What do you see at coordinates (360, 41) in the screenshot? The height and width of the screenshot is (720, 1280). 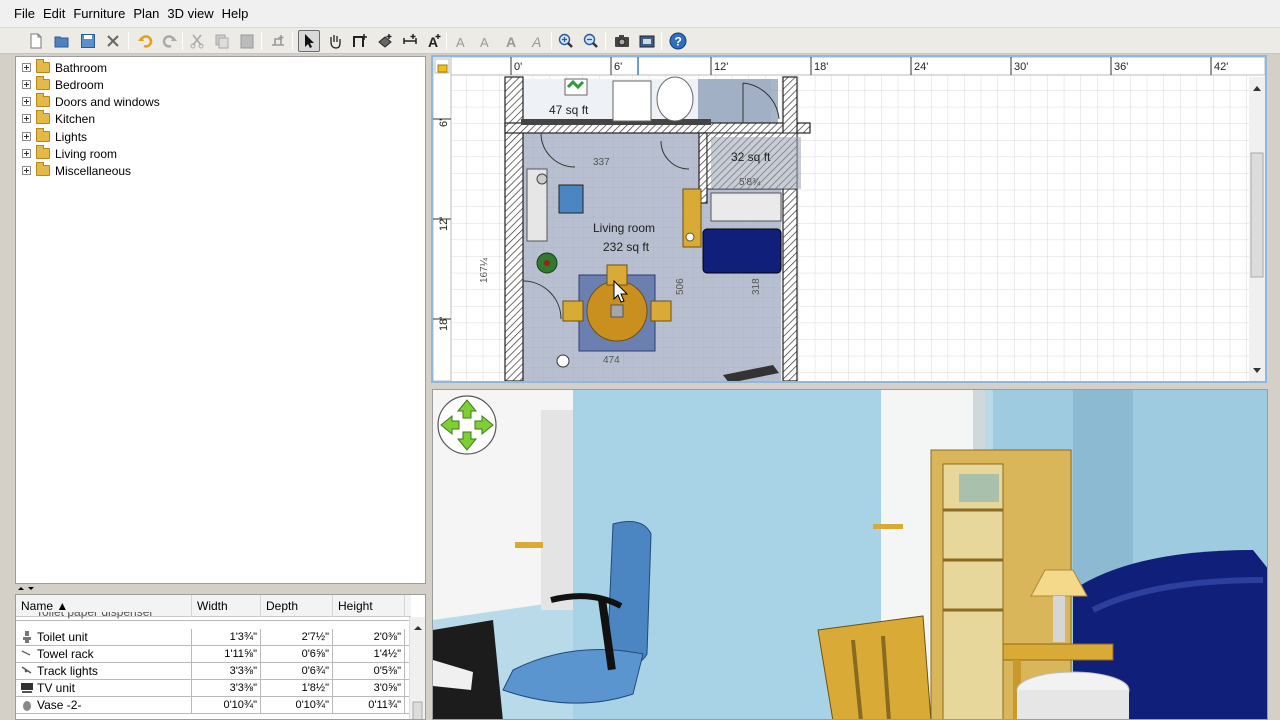 I see `create-walls-icon` at bounding box center [360, 41].